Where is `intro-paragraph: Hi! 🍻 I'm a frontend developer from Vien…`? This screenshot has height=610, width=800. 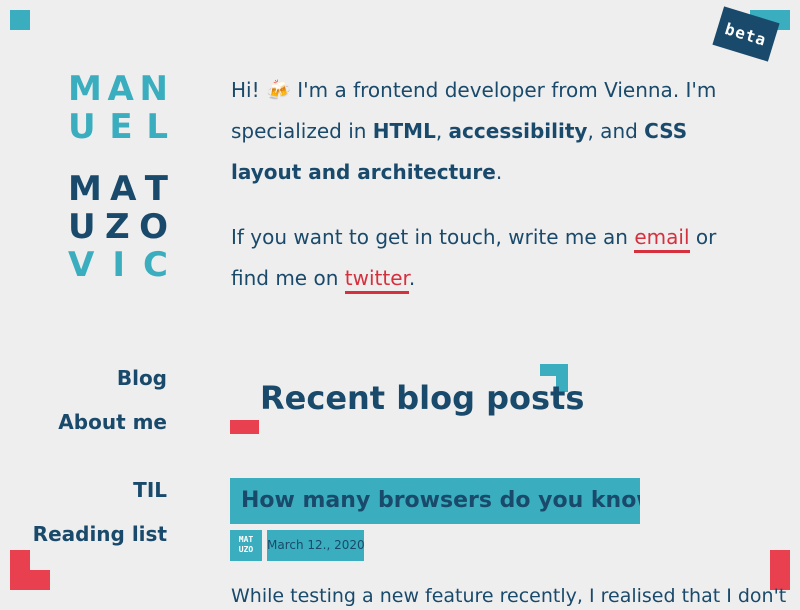
intro-paragraph: Hi! 🍻 I'm a frontend developer from Vien… is located at coordinates (474, 131).